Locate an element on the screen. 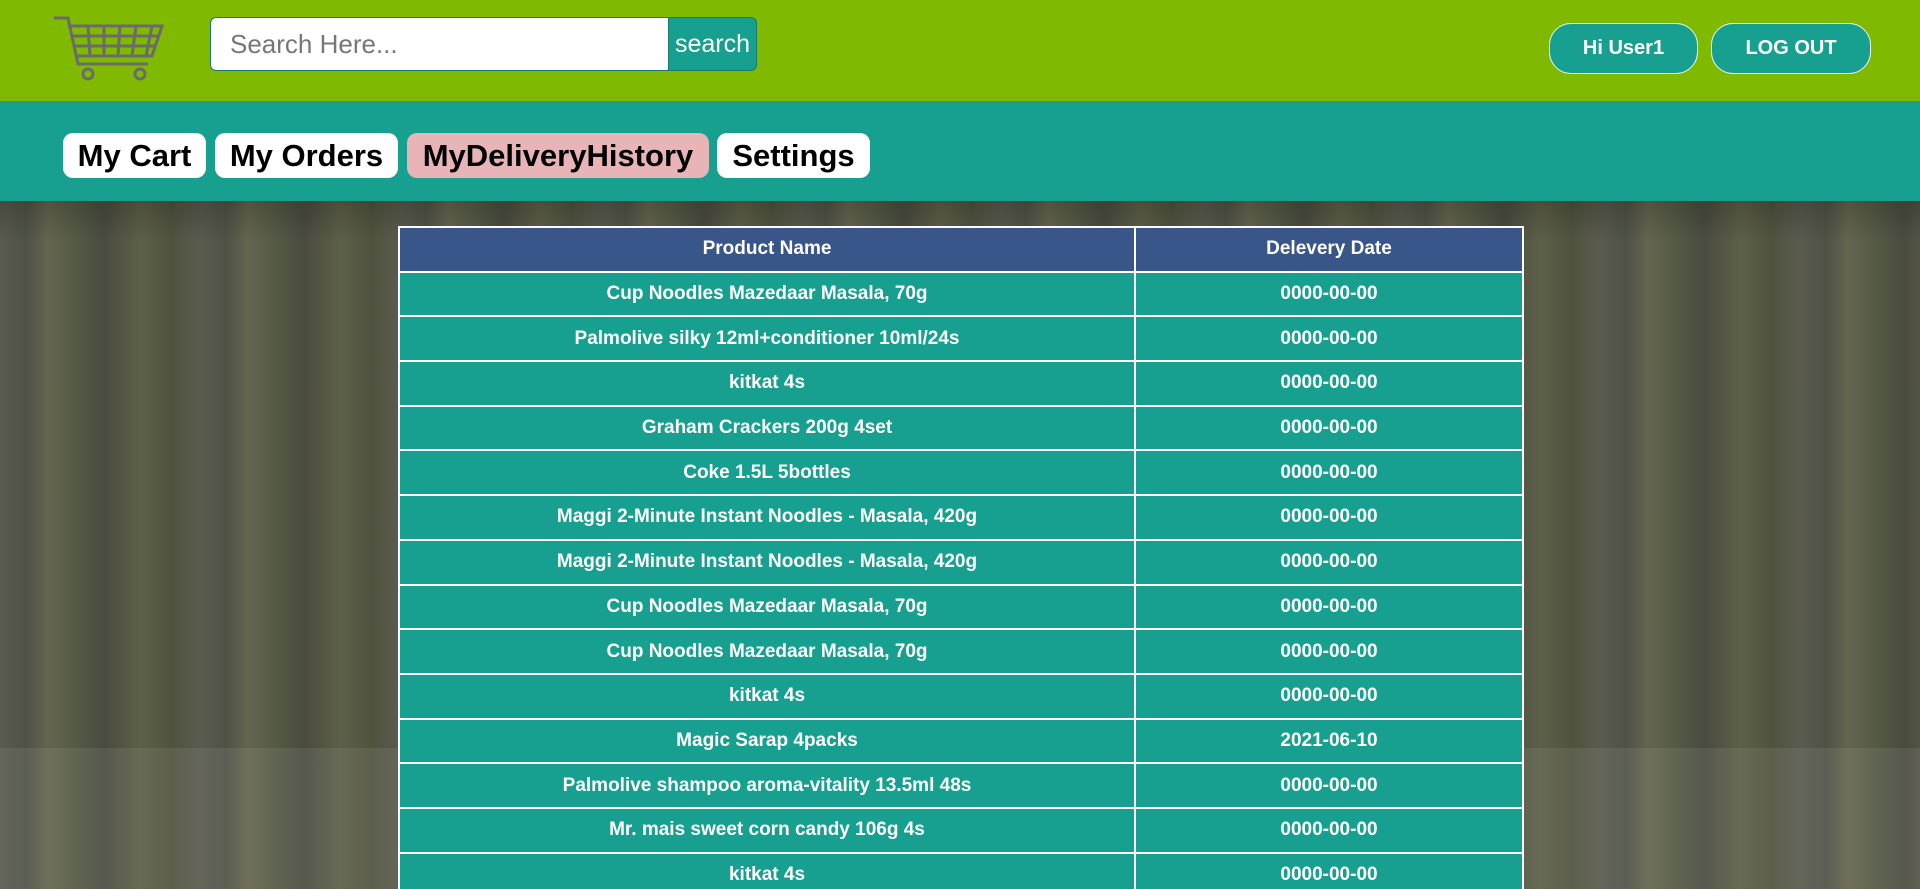 The image size is (1920, 889). logout-button: LOG OUT is located at coordinates (1791, 48).